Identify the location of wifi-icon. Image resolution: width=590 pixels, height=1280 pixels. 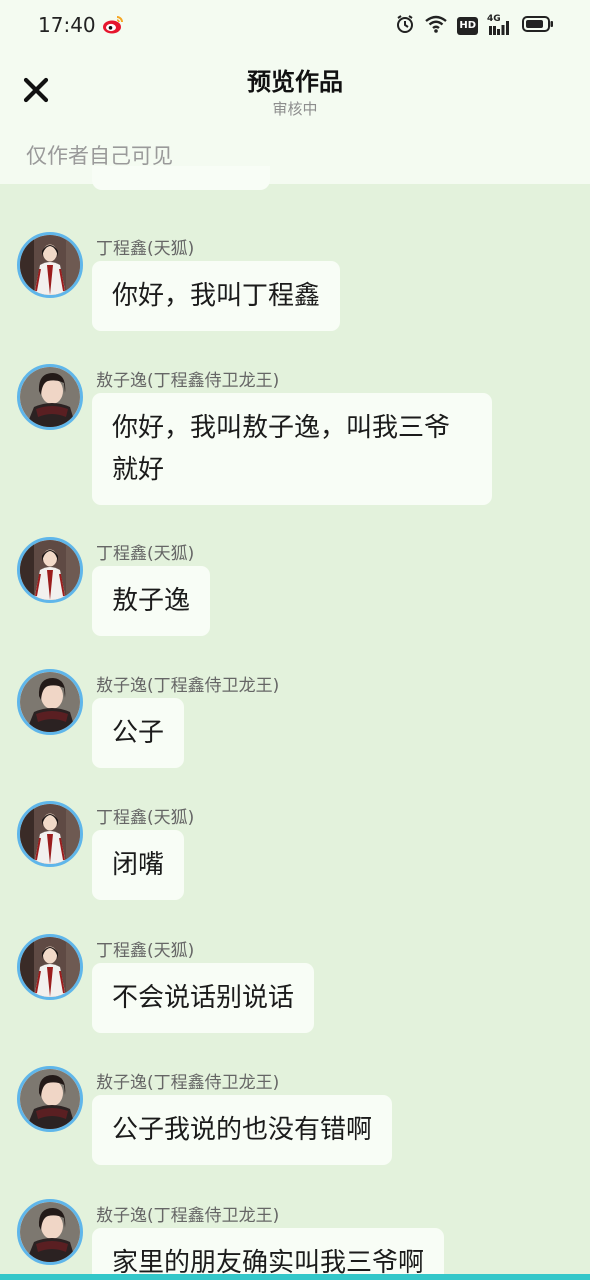
(436, 26).